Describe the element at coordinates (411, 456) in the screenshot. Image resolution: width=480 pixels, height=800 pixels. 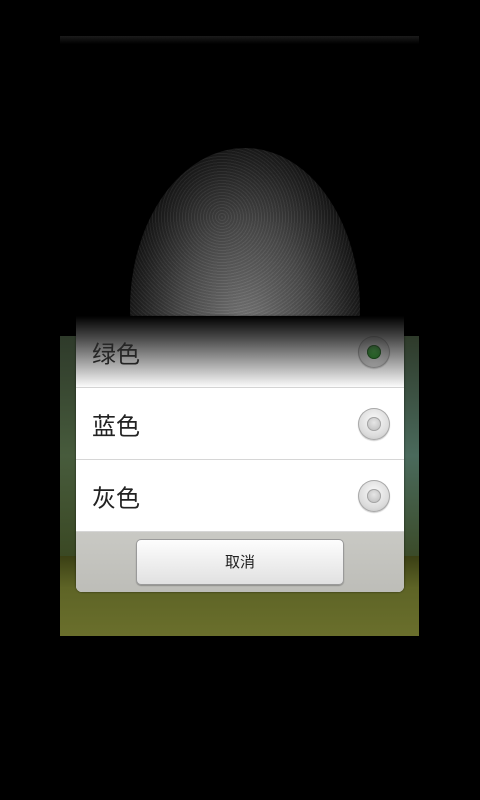
I see `background-right-edge` at that location.